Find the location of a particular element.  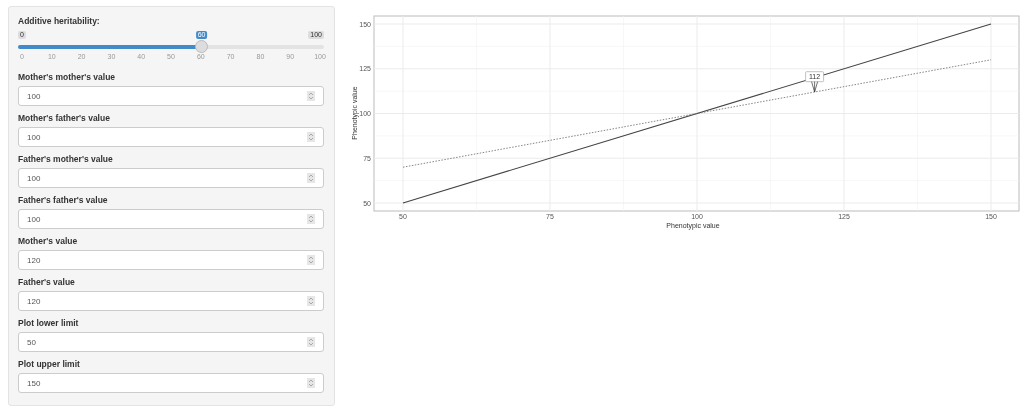

number-input: 50 is located at coordinates (171, 342).